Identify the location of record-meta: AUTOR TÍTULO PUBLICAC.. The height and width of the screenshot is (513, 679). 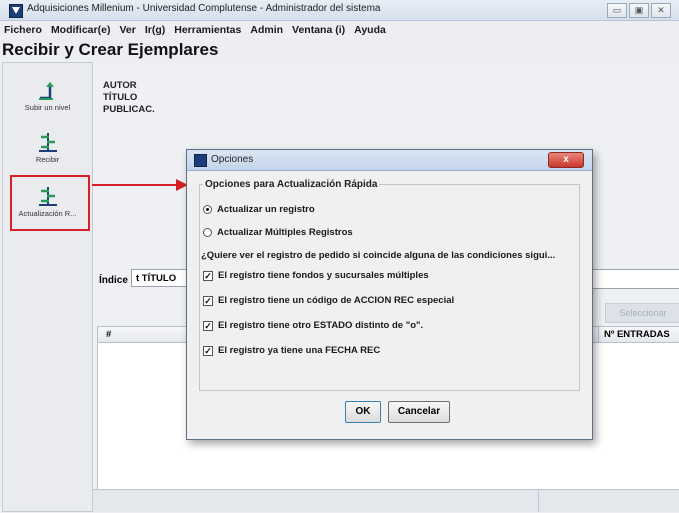
(129, 98).